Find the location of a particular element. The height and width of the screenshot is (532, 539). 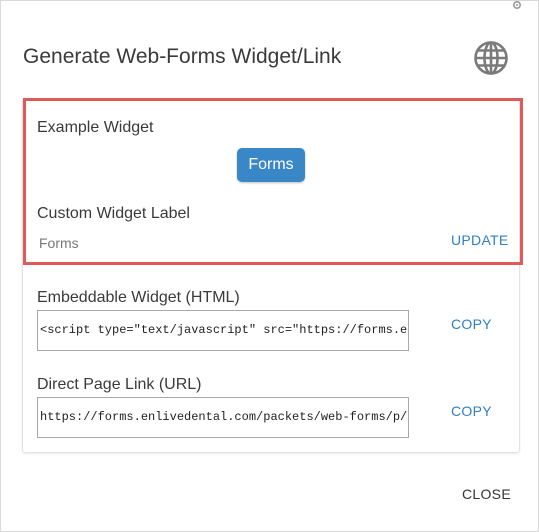

custom-widget-label-heading: Custom Widget Label is located at coordinates (113, 213).